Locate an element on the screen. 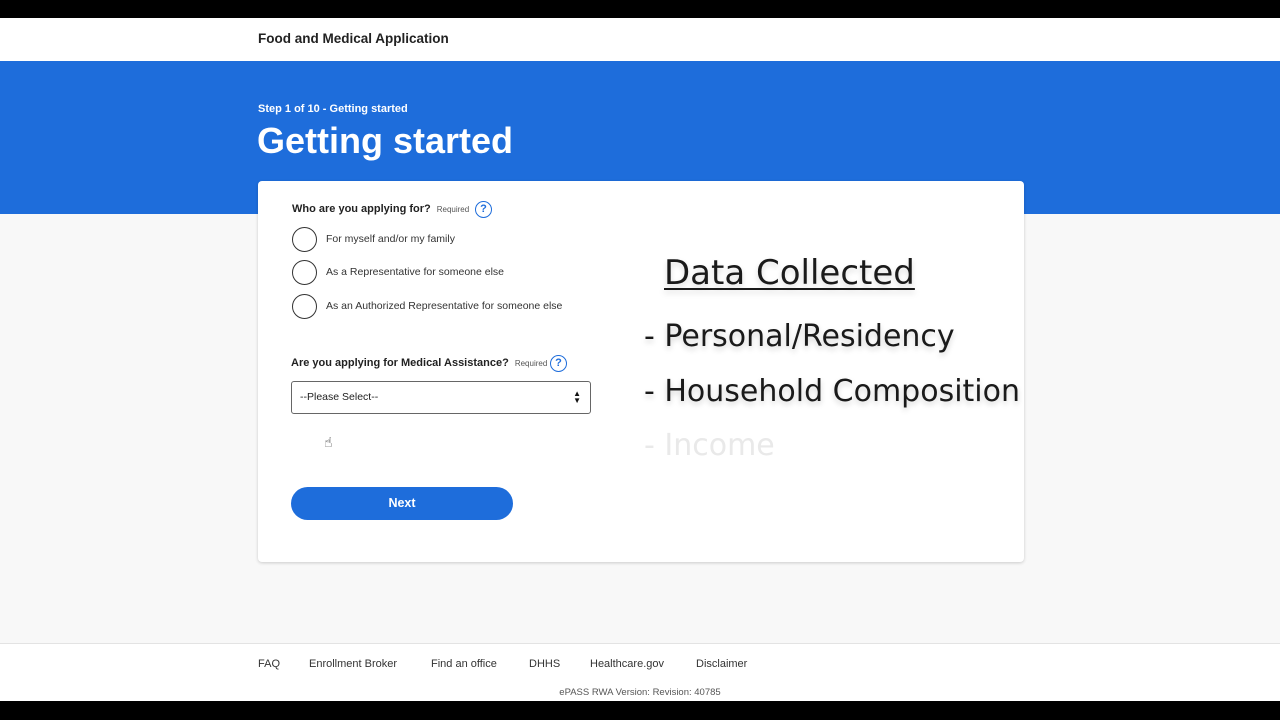 This screenshot has height=720, width=1280. radio-label: For myself and/or my family is located at coordinates (390, 239).